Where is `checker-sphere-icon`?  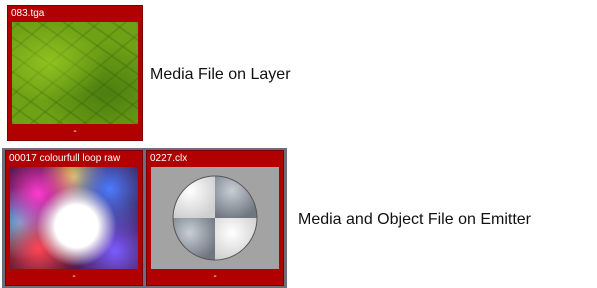 checker-sphere-icon is located at coordinates (215, 218).